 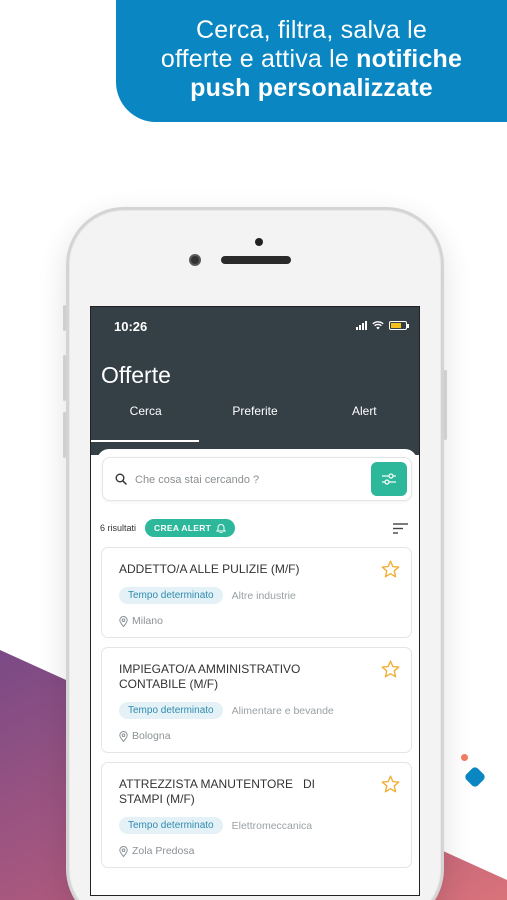 I want to click on page-title: Offerte, so click(x=136, y=375).